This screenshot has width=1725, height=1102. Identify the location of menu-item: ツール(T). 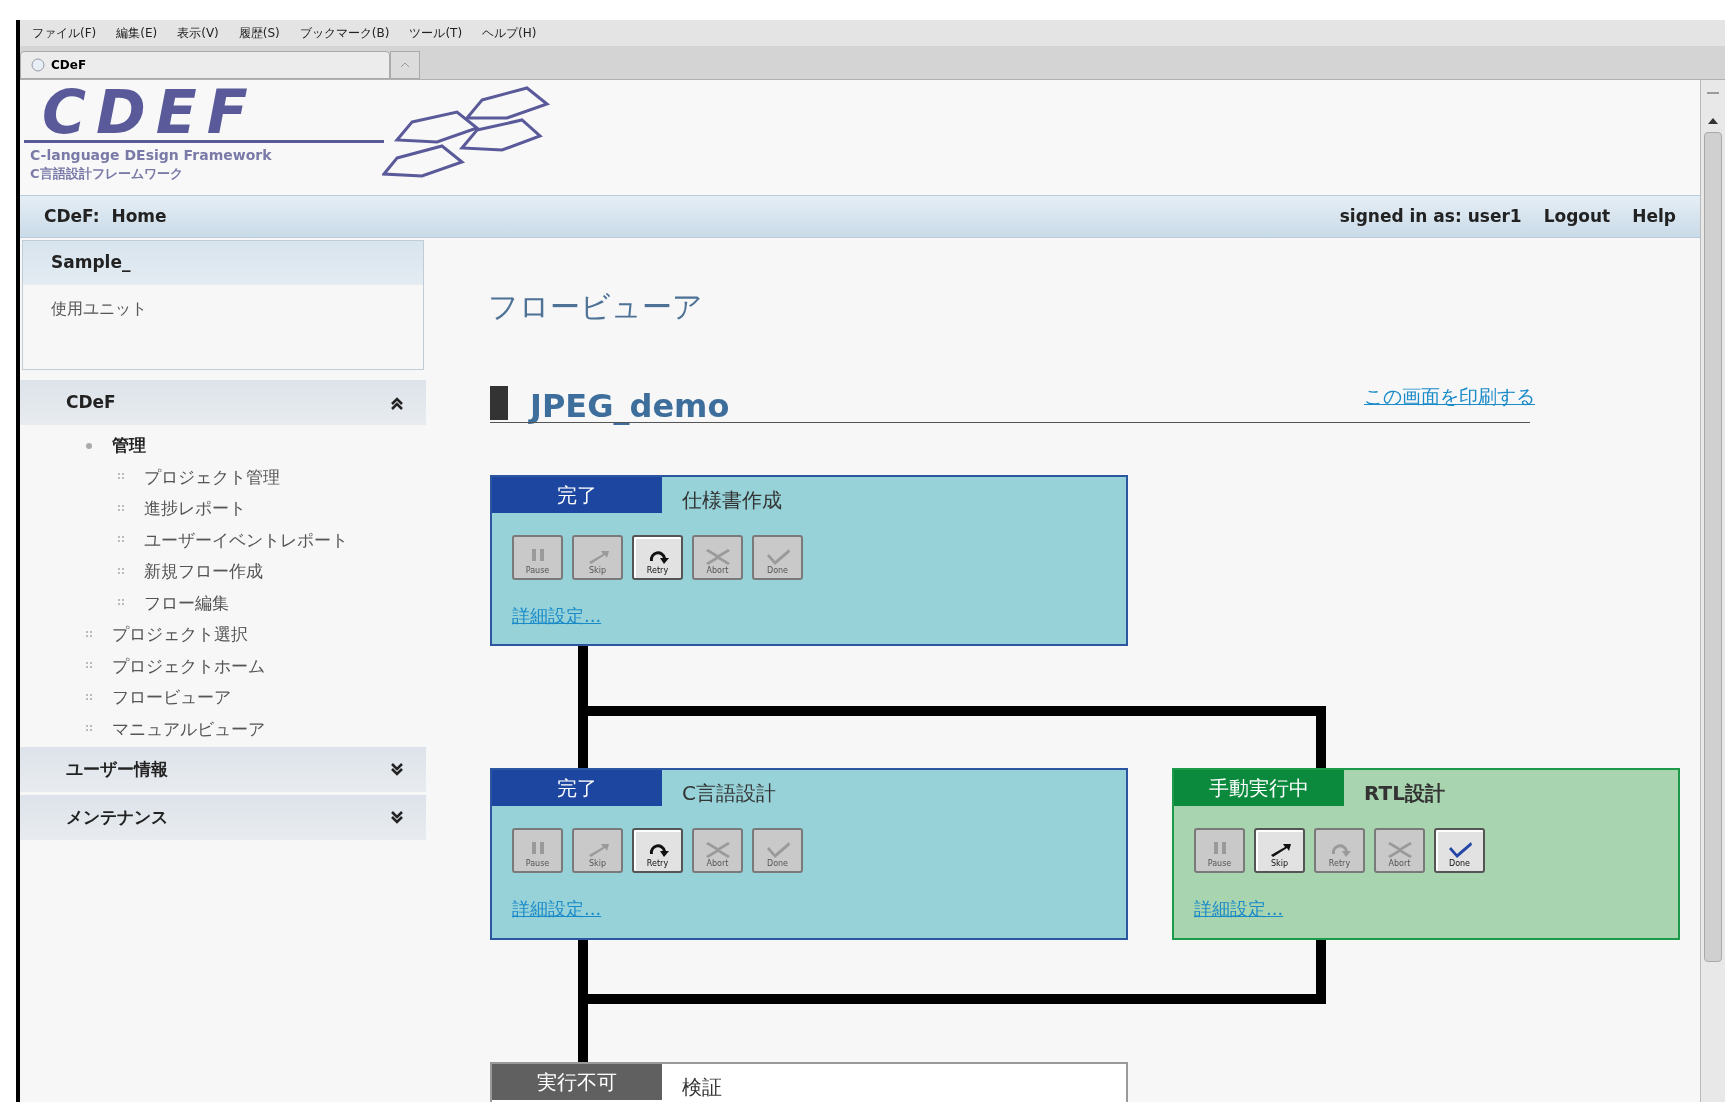
(436, 33).